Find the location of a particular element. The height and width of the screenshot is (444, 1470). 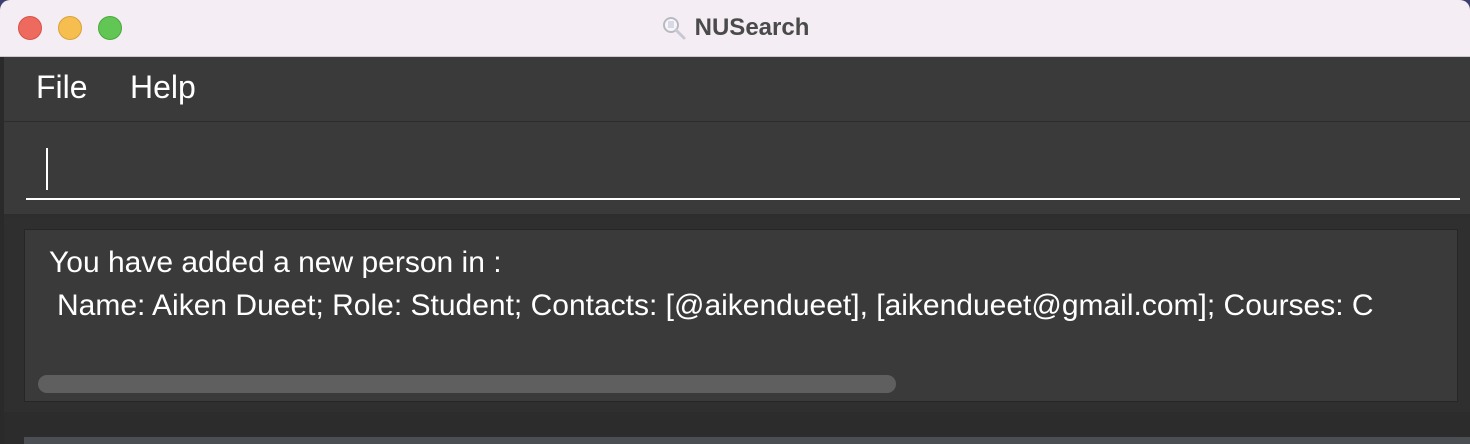

window-title-group: NUSearch is located at coordinates (735, 28).